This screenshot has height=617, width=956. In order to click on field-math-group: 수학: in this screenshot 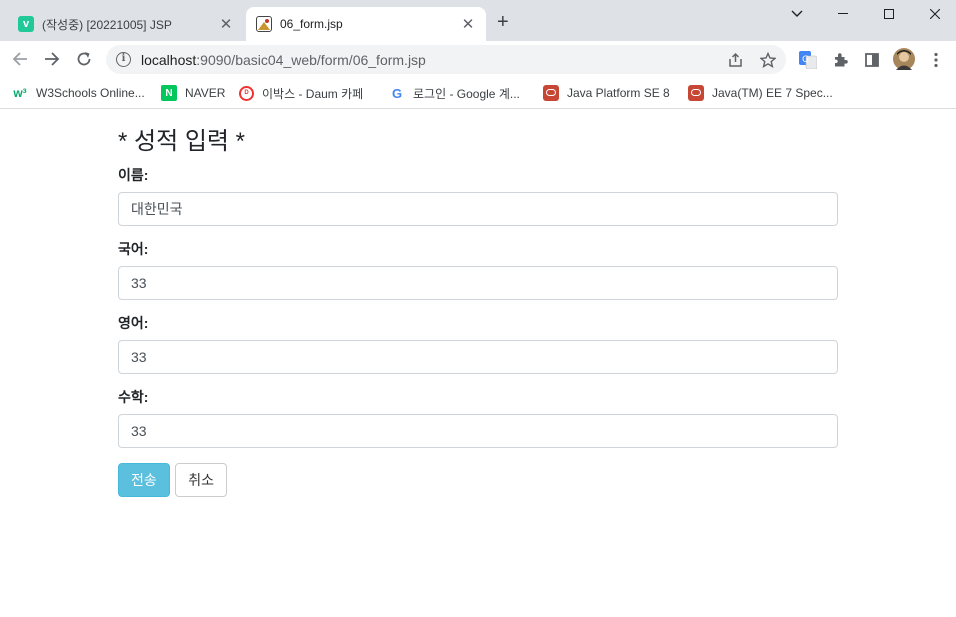, I will do `click(478, 418)`.